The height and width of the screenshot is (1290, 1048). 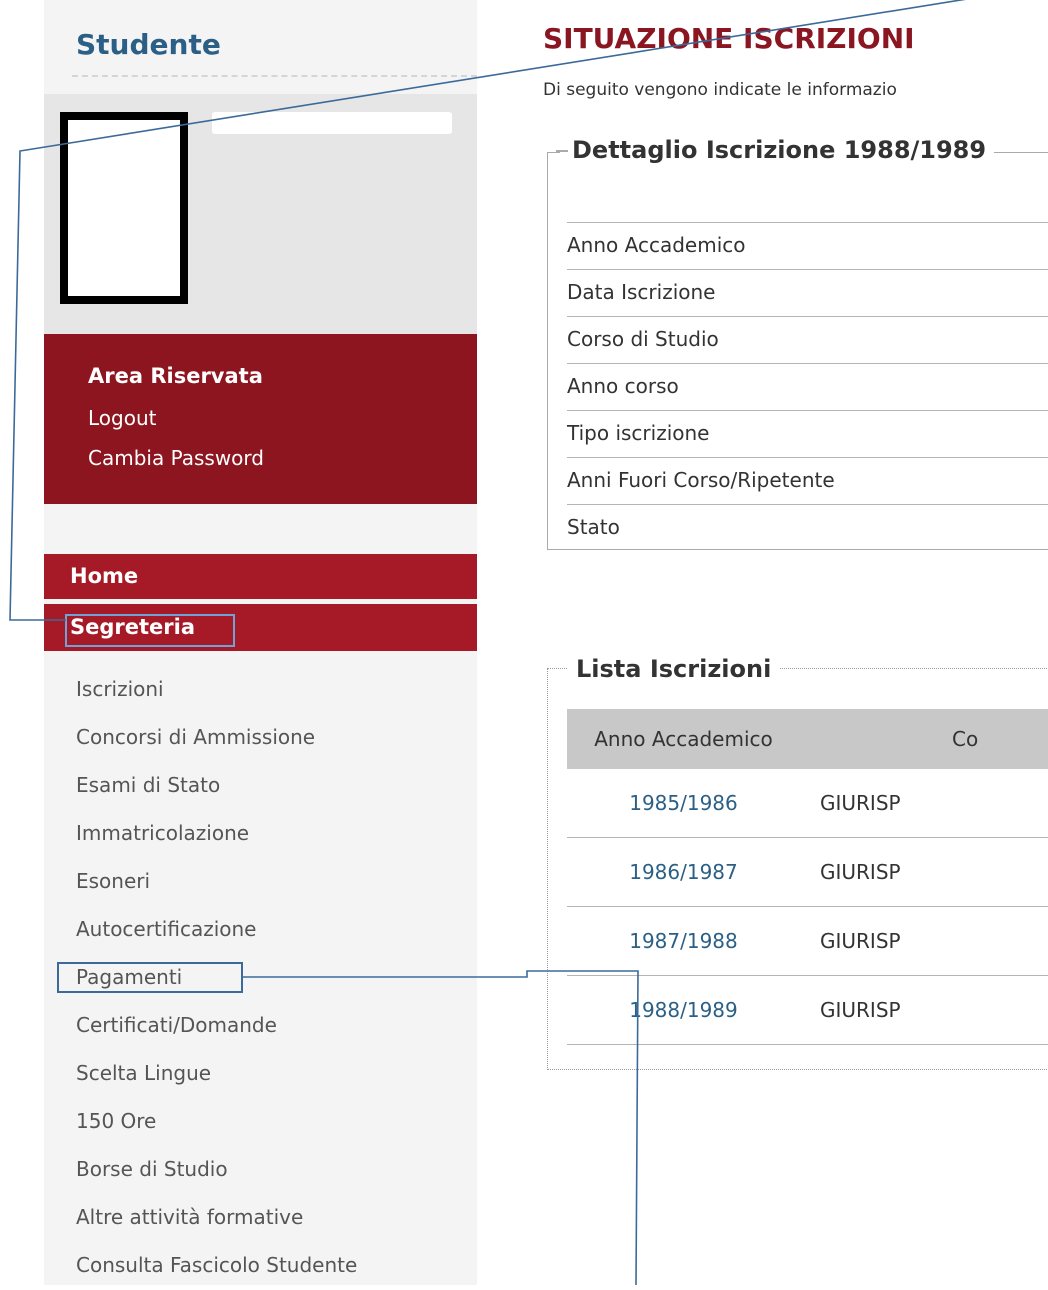 What do you see at coordinates (807, 340) in the screenshot?
I see `detail-row-label: Corso di Studio` at bounding box center [807, 340].